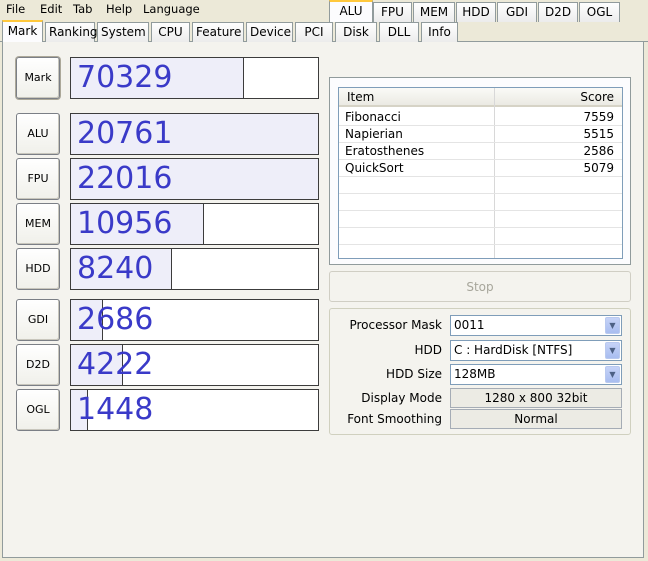  I want to click on mark-score-value: 70329, so click(125, 77).